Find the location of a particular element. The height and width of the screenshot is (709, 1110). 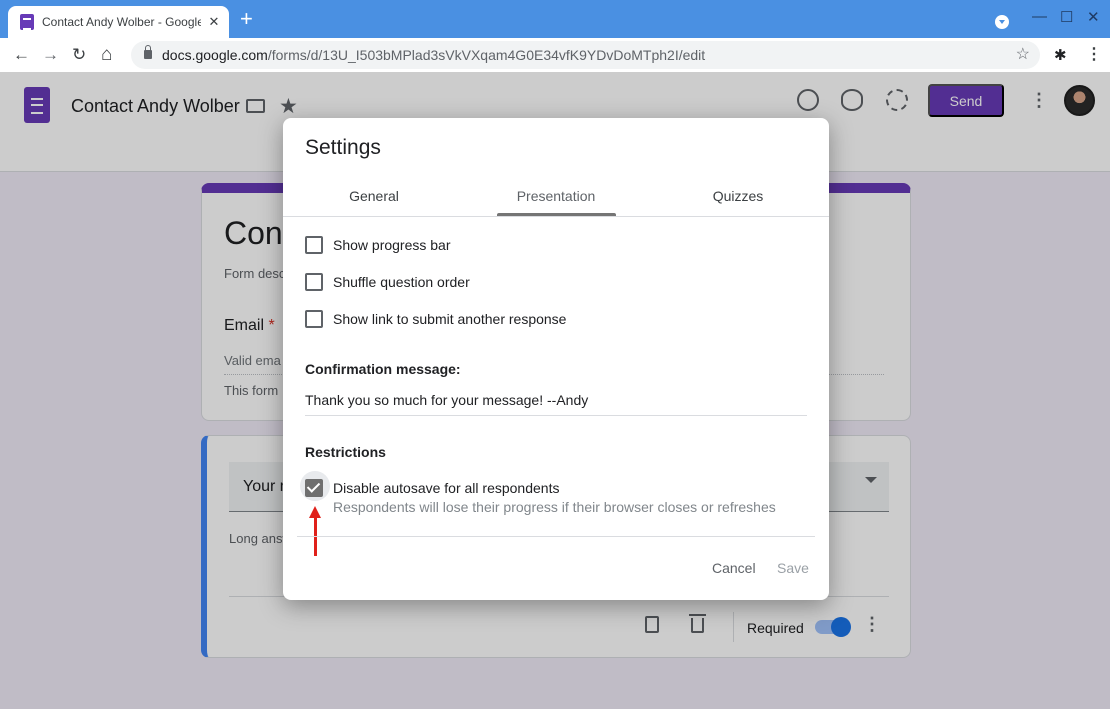

option-shuffle-questions: Shuffle question order is located at coordinates (387, 282).